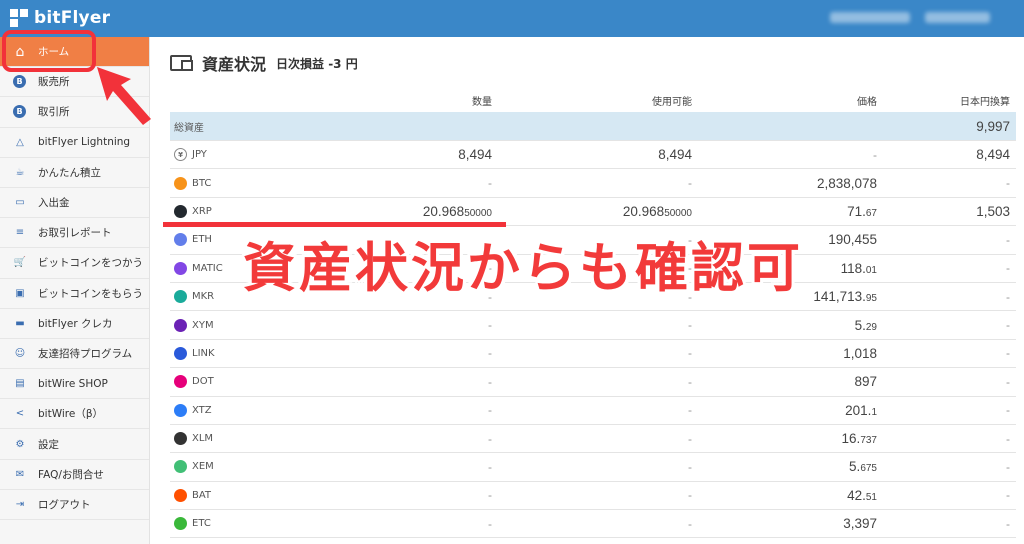 The width and height of the screenshot is (1024, 544). Describe the element at coordinates (235, 467) in the screenshot. I see `asset-cell: XEM` at that location.